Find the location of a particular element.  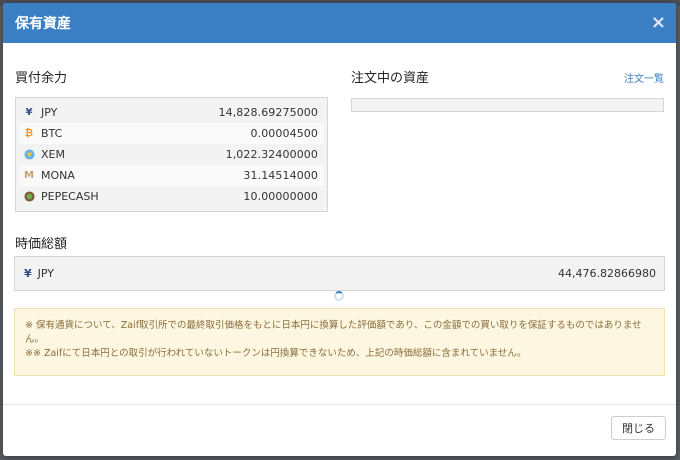

buying-power-title: 買付余力 is located at coordinates (41, 78).